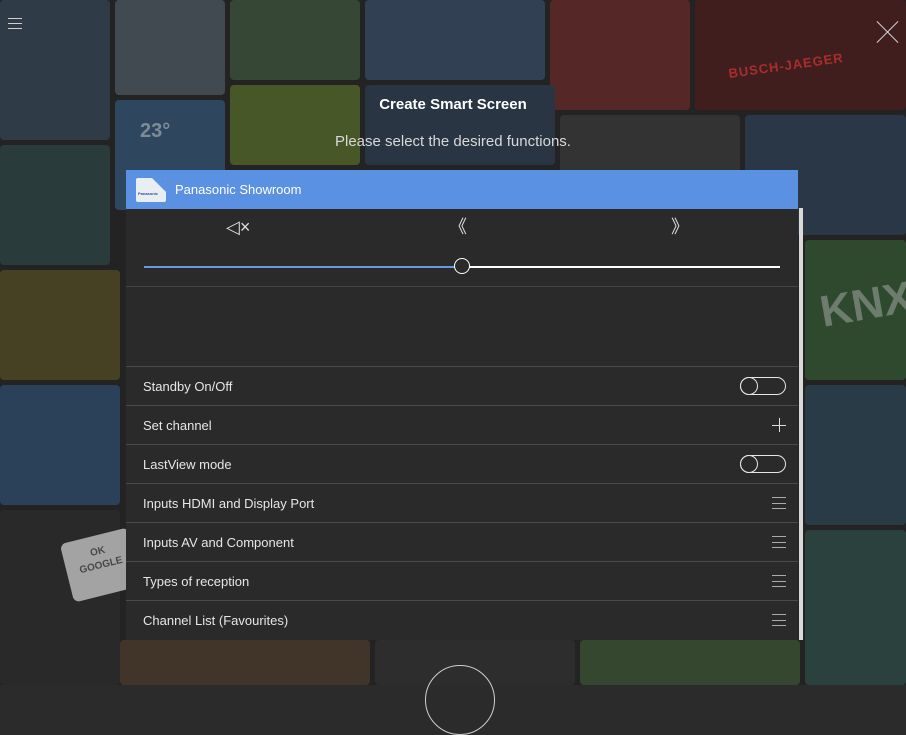 Image resolution: width=906 pixels, height=735 pixels. What do you see at coordinates (188, 386) in the screenshot?
I see `function-label: Standby On/Off` at bounding box center [188, 386].